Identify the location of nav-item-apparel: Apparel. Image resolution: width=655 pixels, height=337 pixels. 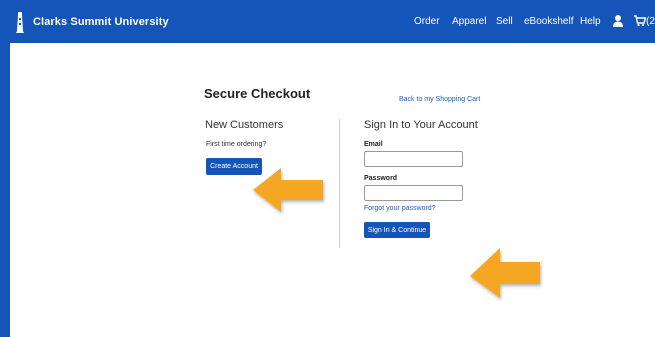
(469, 21).